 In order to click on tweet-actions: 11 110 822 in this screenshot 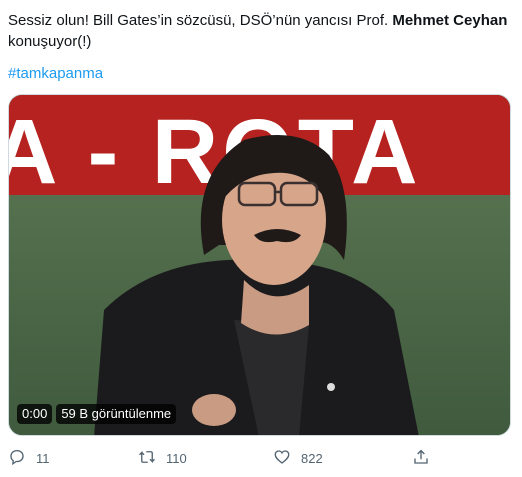, I will do `click(261, 462)`.